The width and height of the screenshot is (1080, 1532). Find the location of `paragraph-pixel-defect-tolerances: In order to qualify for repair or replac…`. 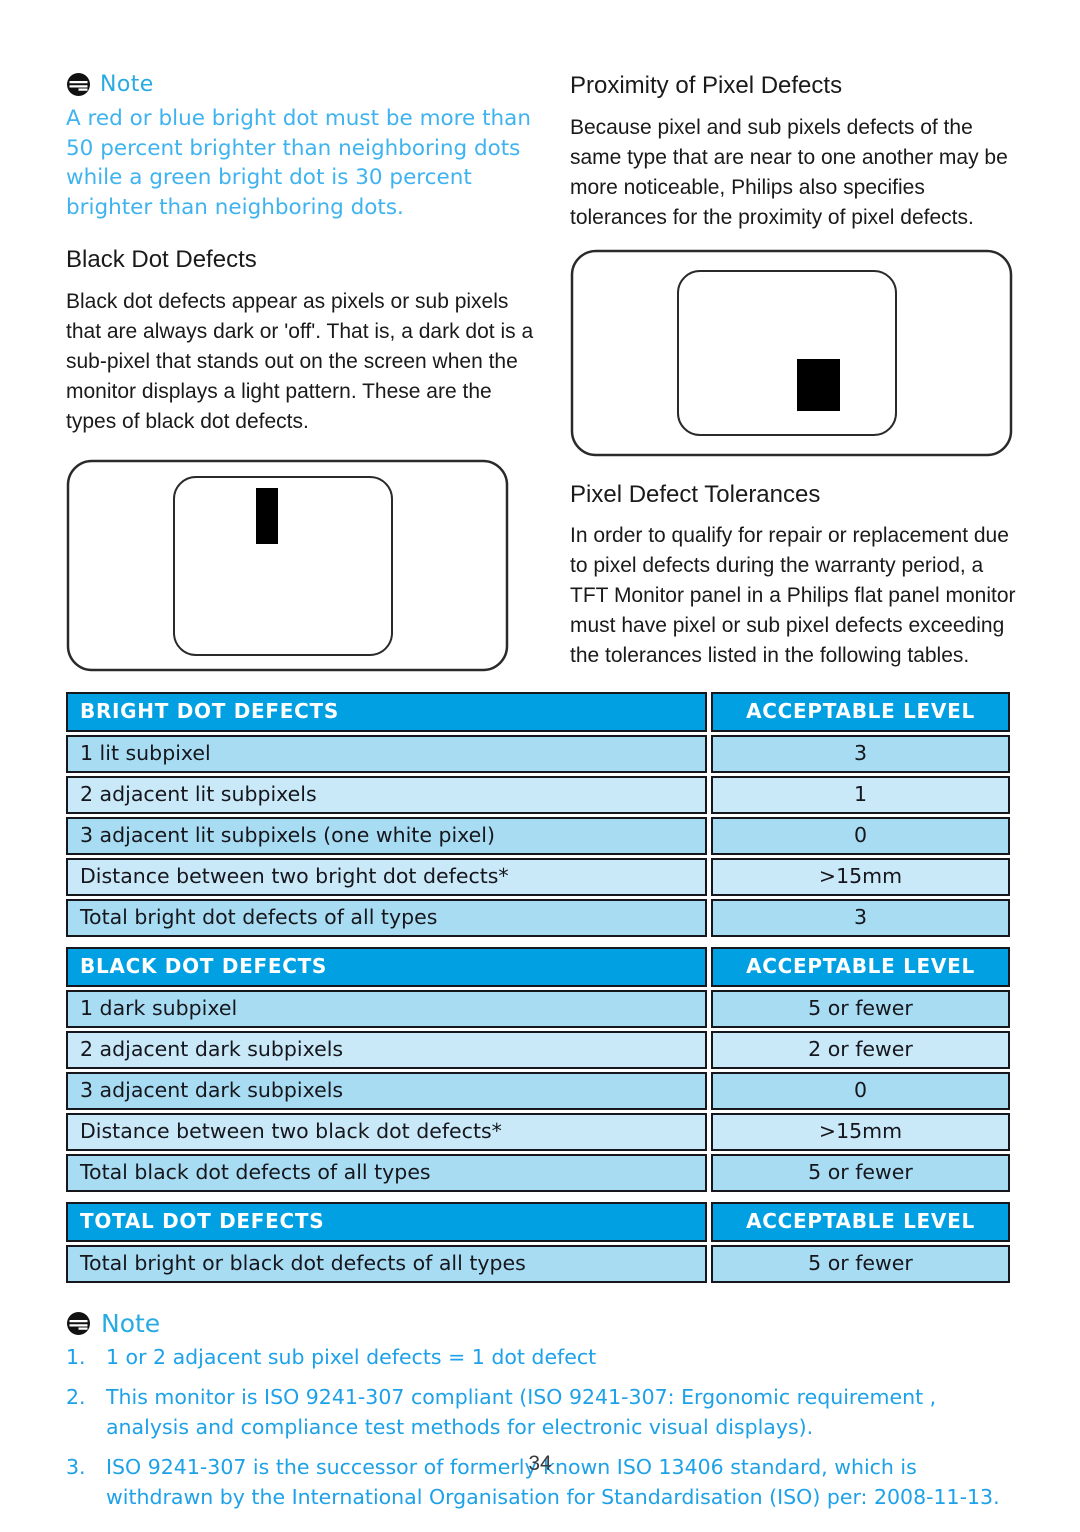

paragraph-pixel-defect-tolerances: In order to qualify for repair or replac… is located at coordinates (793, 596).